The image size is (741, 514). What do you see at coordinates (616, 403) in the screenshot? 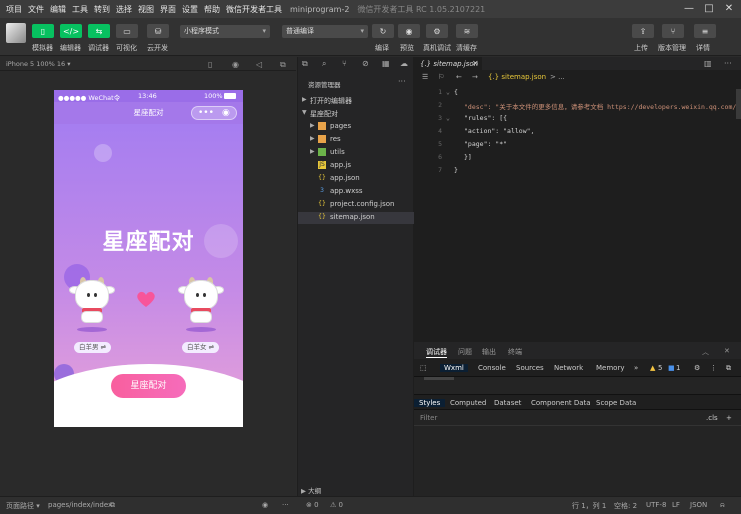
I see `tab-scope-data: Scope Data` at bounding box center [616, 403].